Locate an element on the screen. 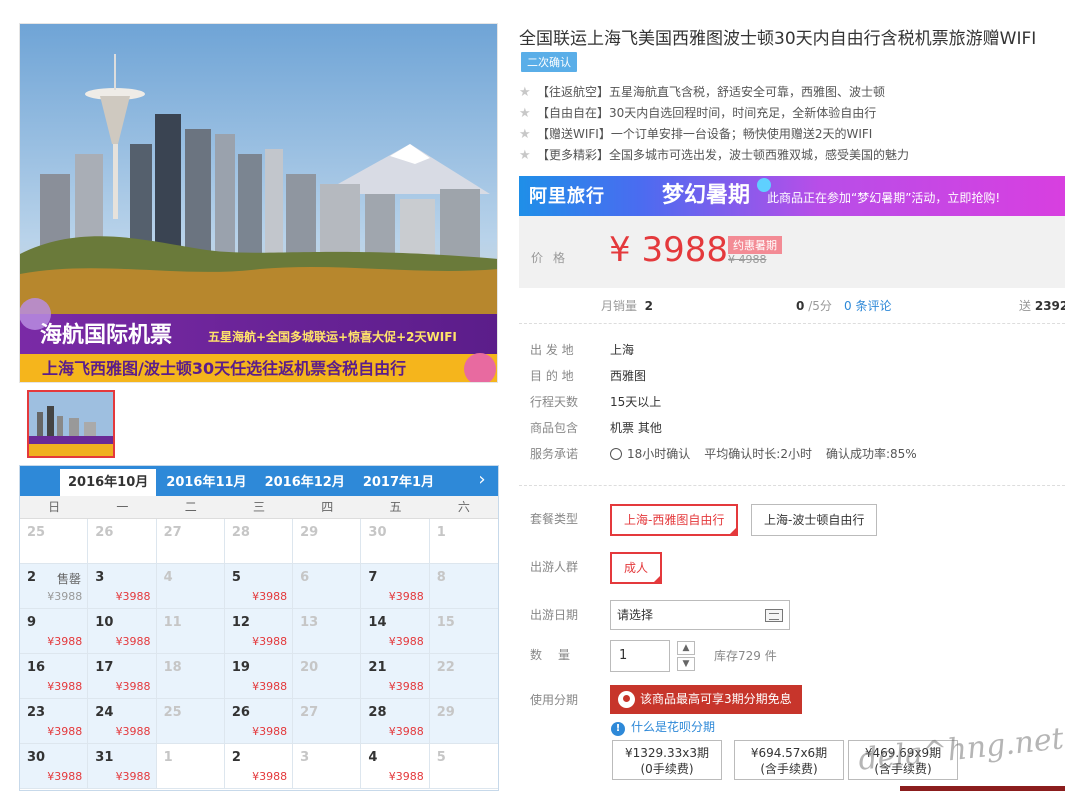 Image resolution: width=1065 pixels, height=791 pixels. installment-plan-3: ¥1329.33x3期 (0手续费) is located at coordinates (667, 760).